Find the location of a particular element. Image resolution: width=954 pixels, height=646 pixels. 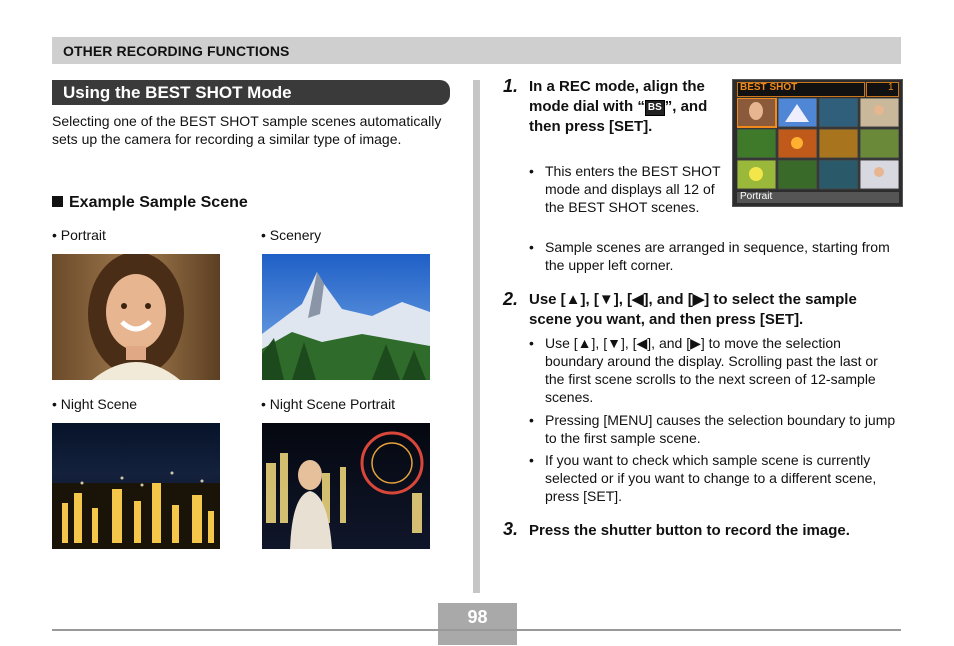

step-2-number: 2. is located at coordinates (511, 299).